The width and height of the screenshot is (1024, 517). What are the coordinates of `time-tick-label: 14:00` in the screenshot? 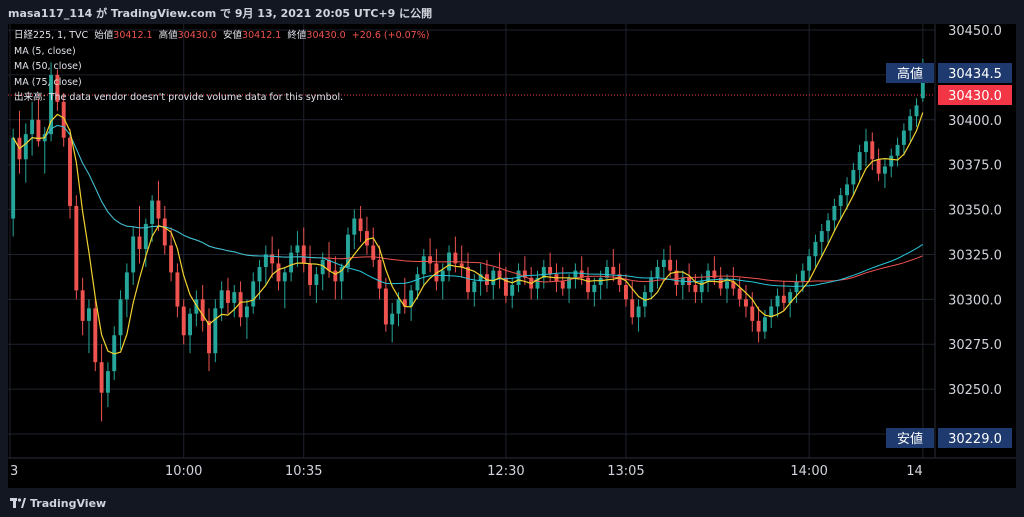 It's located at (808, 471).